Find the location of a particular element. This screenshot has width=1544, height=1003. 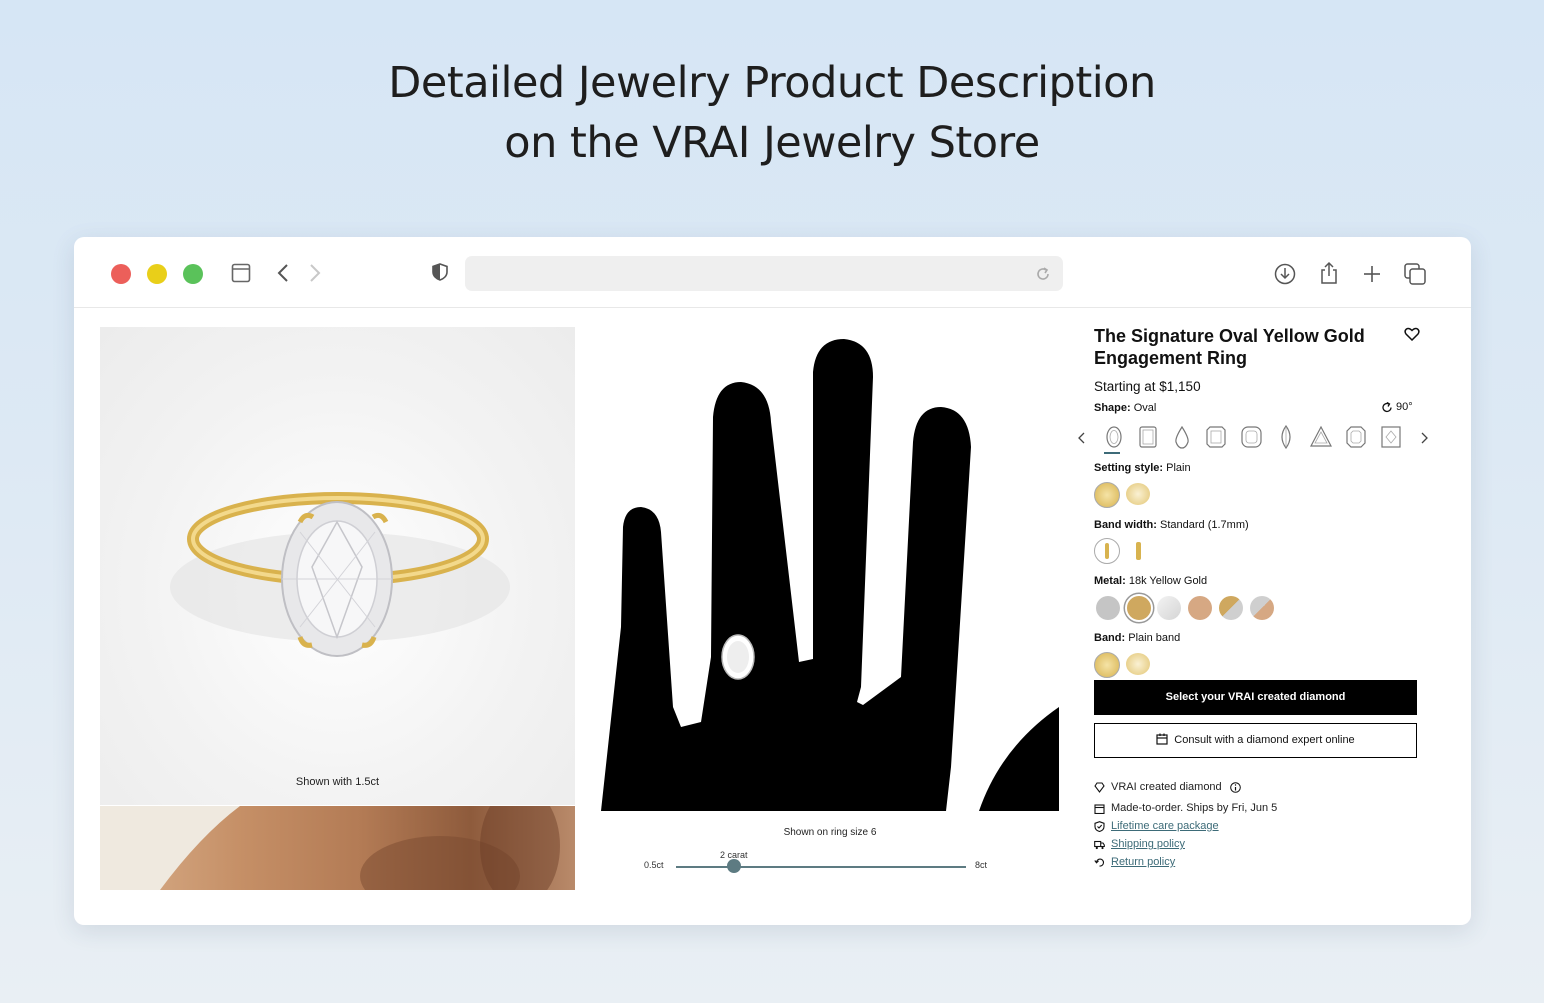

share-icon is located at coordinates (1329, 273).